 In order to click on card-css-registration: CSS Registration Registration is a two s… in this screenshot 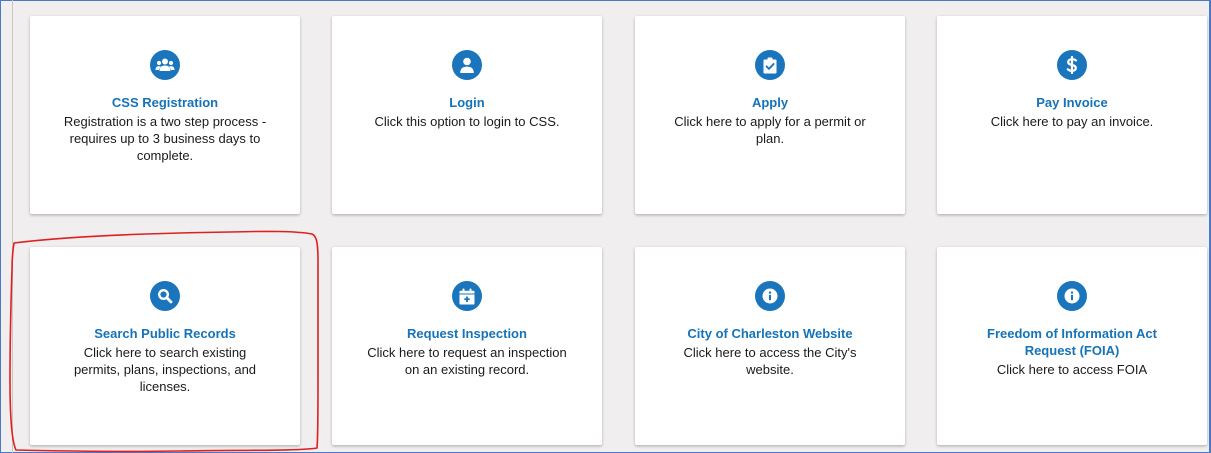, I will do `click(165, 115)`.